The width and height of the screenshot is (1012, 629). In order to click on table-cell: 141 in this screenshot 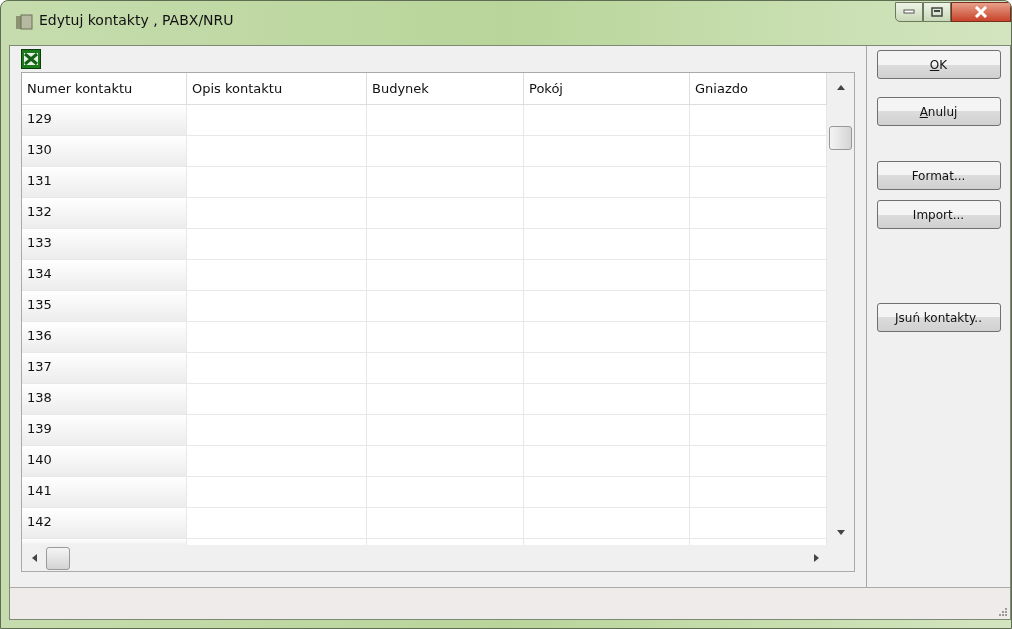, I will do `click(104, 492)`.